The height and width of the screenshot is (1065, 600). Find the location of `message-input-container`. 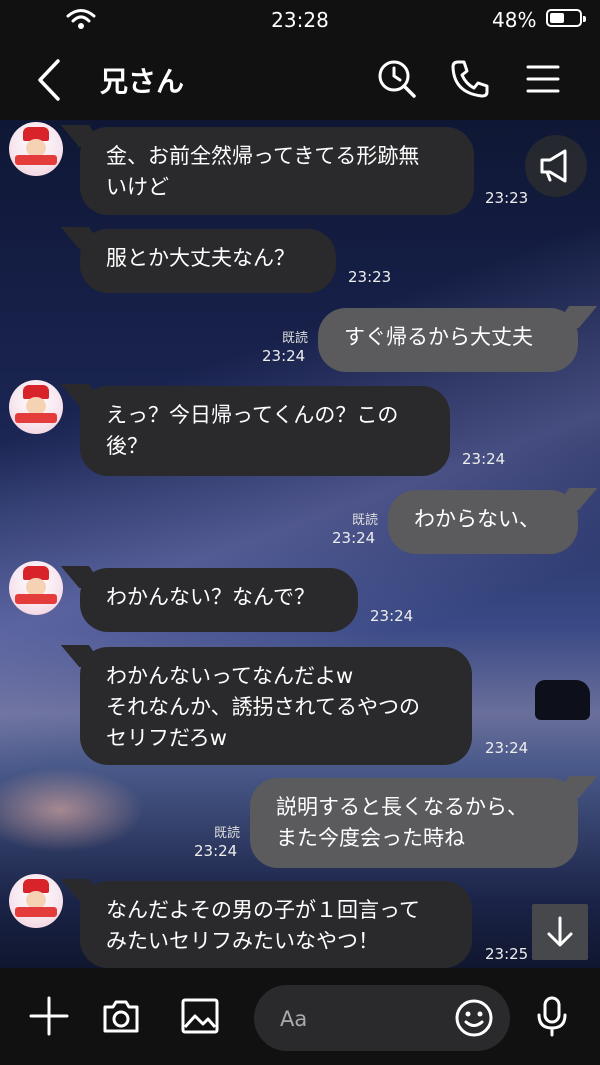

message-input-container is located at coordinates (382, 1018).